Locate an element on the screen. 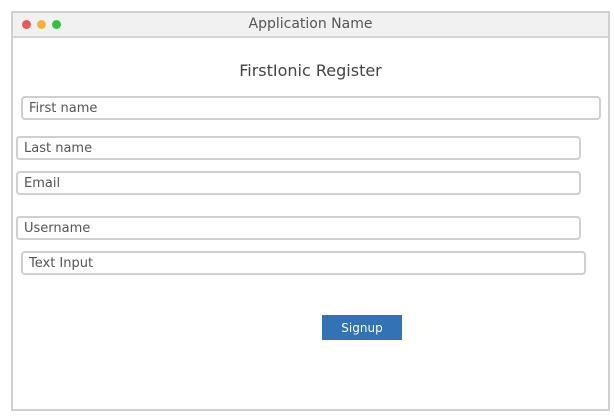 The image size is (614, 418). text-input-field is located at coordinates (303, 263).